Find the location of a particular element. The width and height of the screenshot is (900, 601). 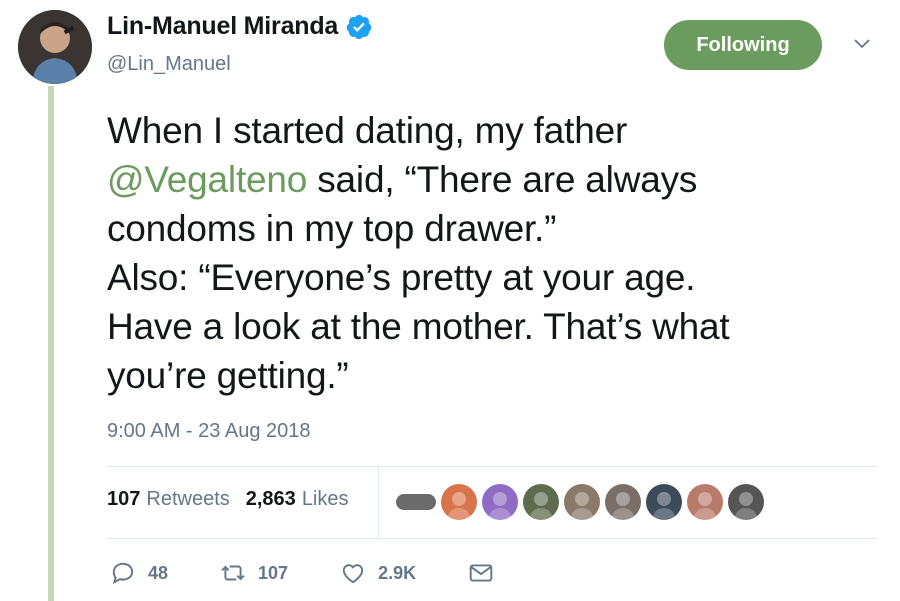

likers-avatars is located at coordinates (582, 502).